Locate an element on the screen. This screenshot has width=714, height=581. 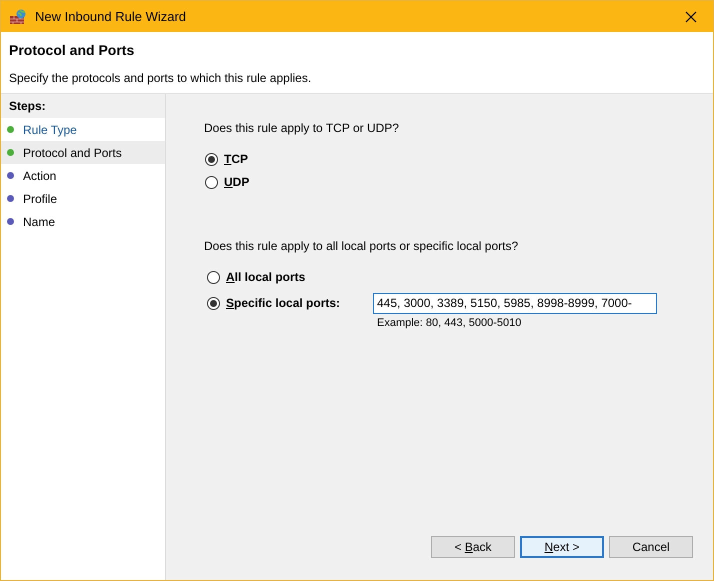
step-item: Name is located at coordinates (83, 221).